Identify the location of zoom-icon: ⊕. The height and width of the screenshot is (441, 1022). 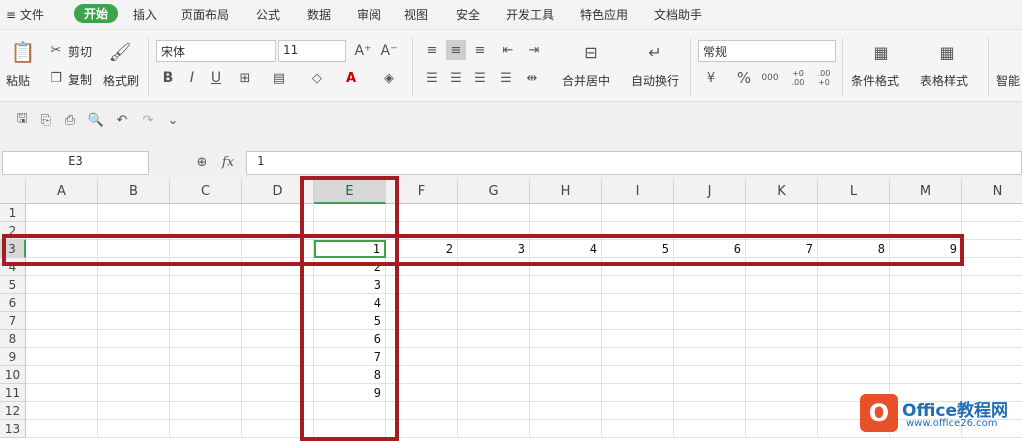
(202, 162).